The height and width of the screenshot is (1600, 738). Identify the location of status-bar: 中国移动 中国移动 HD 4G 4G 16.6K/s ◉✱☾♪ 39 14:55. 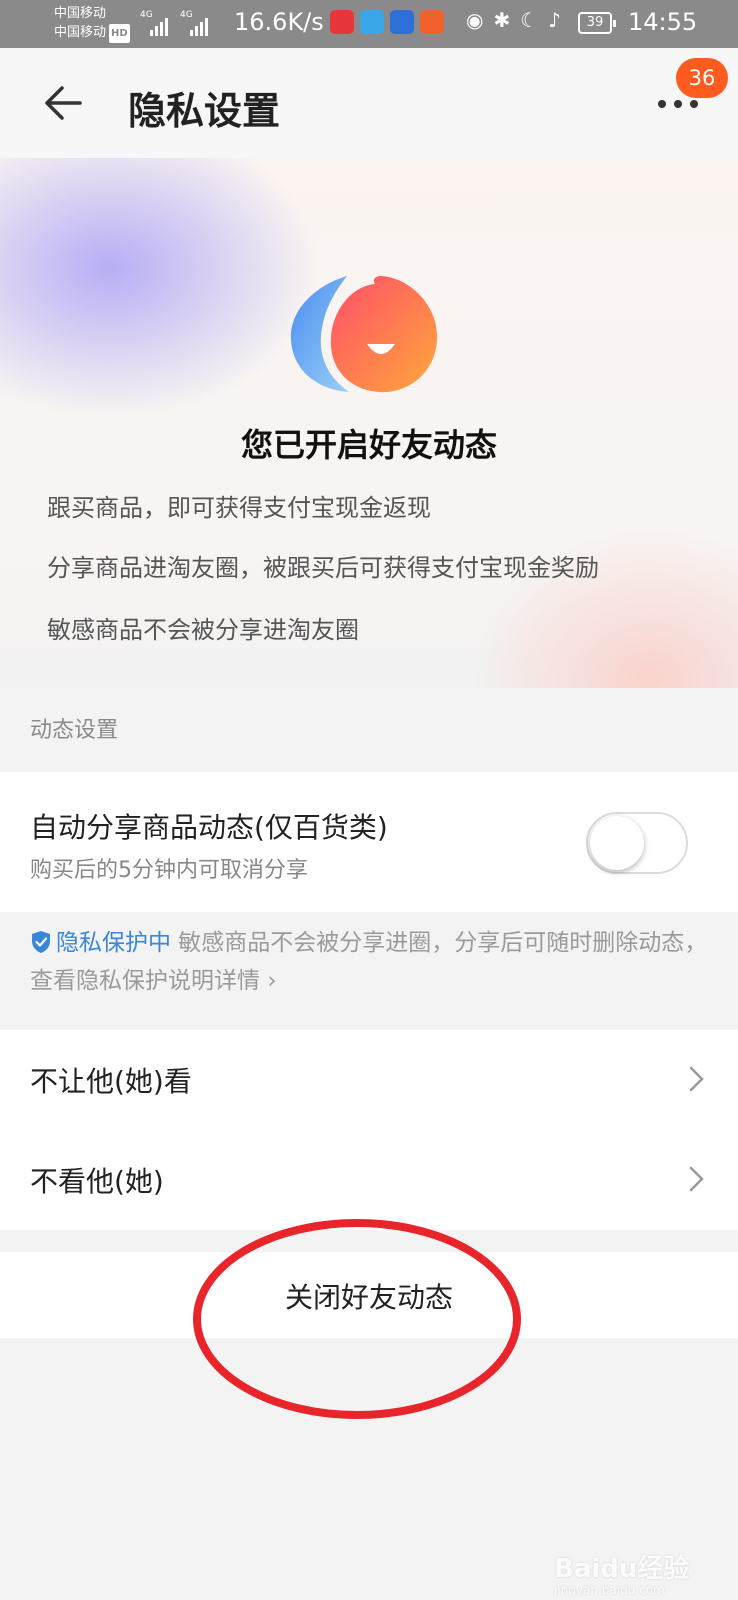
(369, 24).